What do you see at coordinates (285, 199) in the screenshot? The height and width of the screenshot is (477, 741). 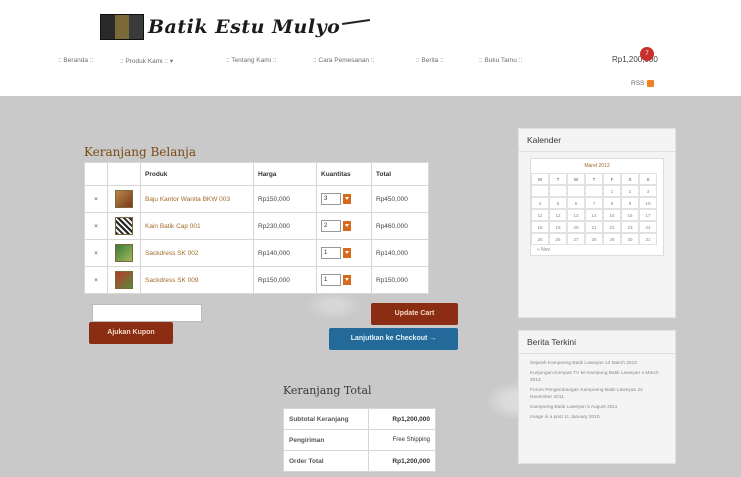 I see `product-price: Rp150,000` at bounding box center [285, 199].